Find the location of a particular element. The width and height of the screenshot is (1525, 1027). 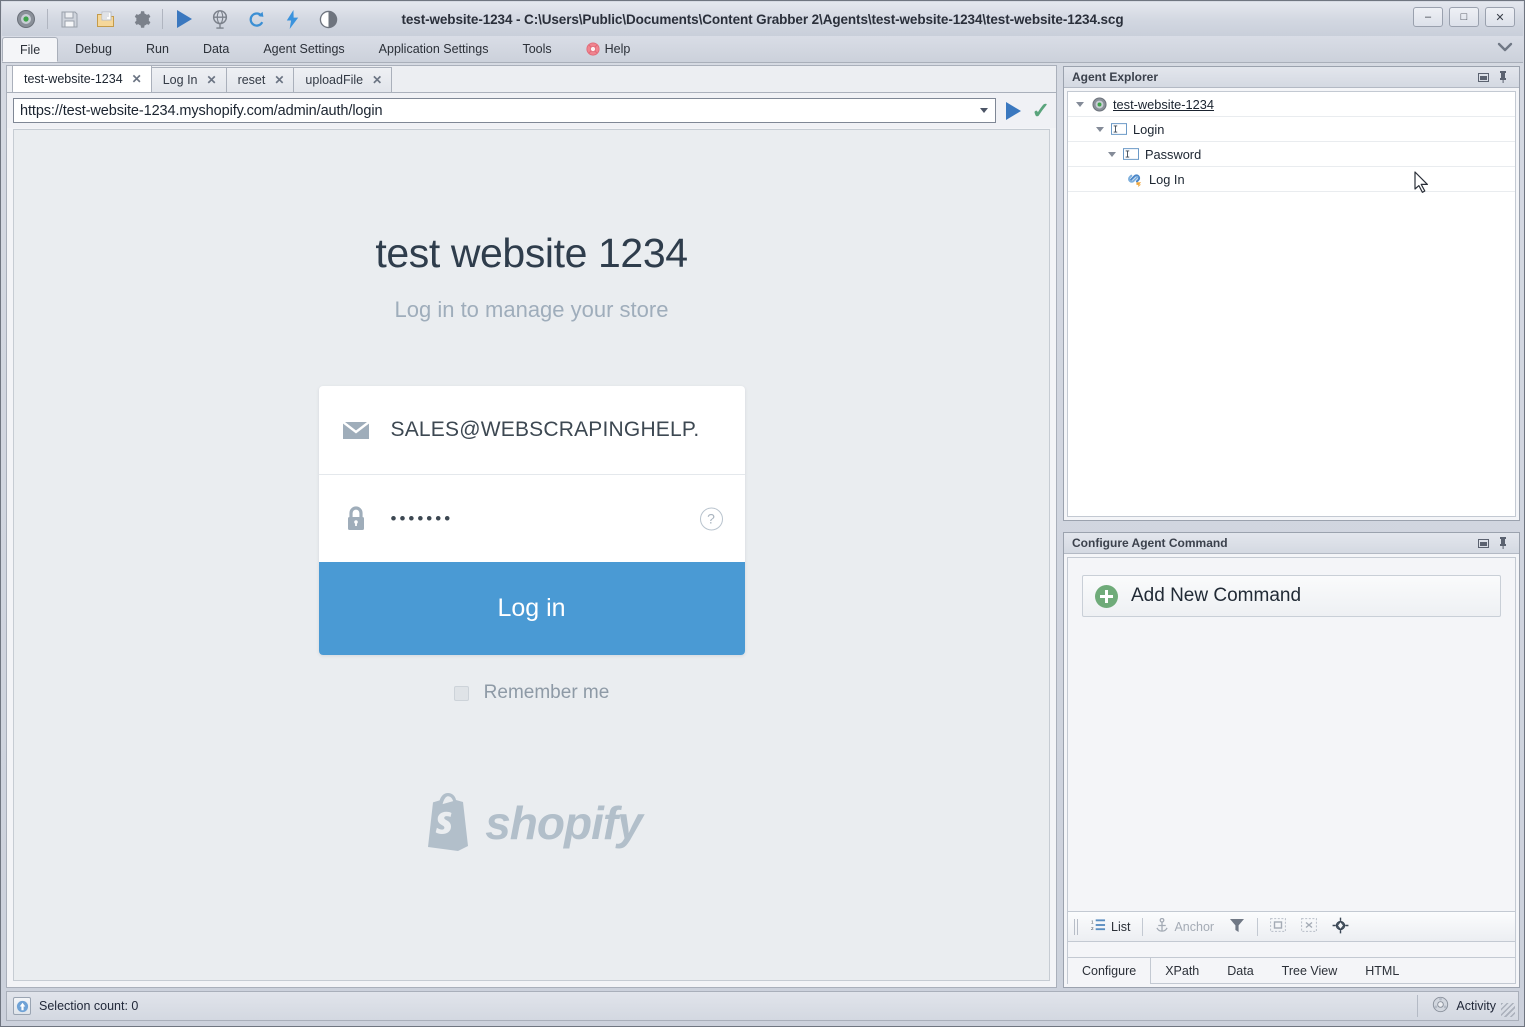

minimize-button: – is located at coordinates (1428, 17).